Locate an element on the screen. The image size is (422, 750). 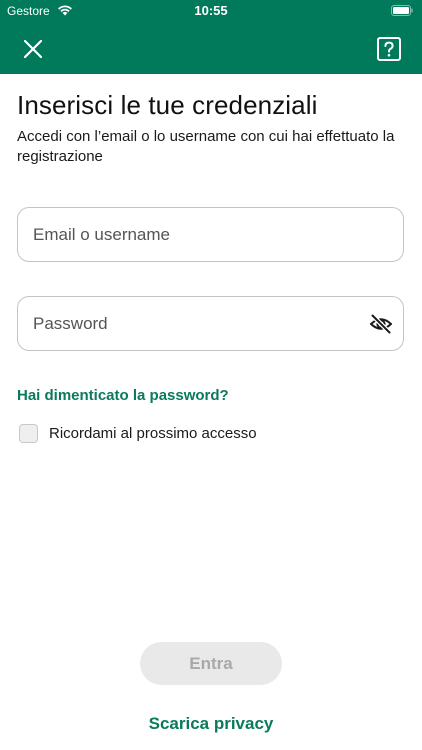
remember-me-label: Ricordami al prossimo accesso is located at coordinates (153, 433).